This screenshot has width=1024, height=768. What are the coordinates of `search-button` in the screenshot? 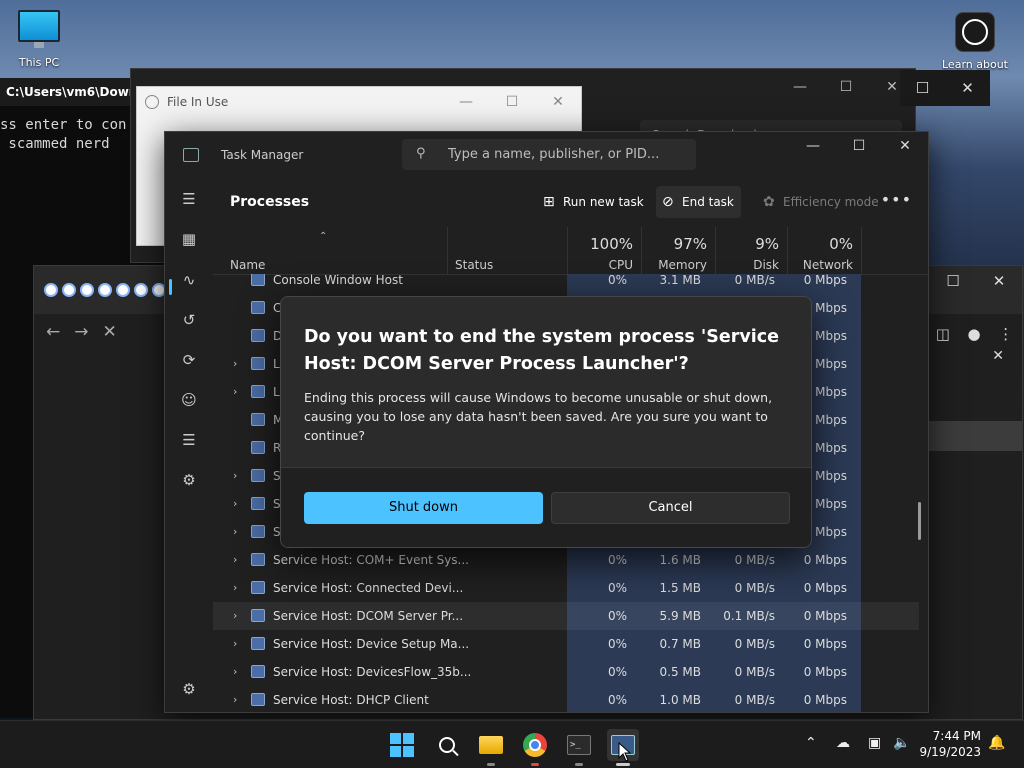 It's located at (447, 745).